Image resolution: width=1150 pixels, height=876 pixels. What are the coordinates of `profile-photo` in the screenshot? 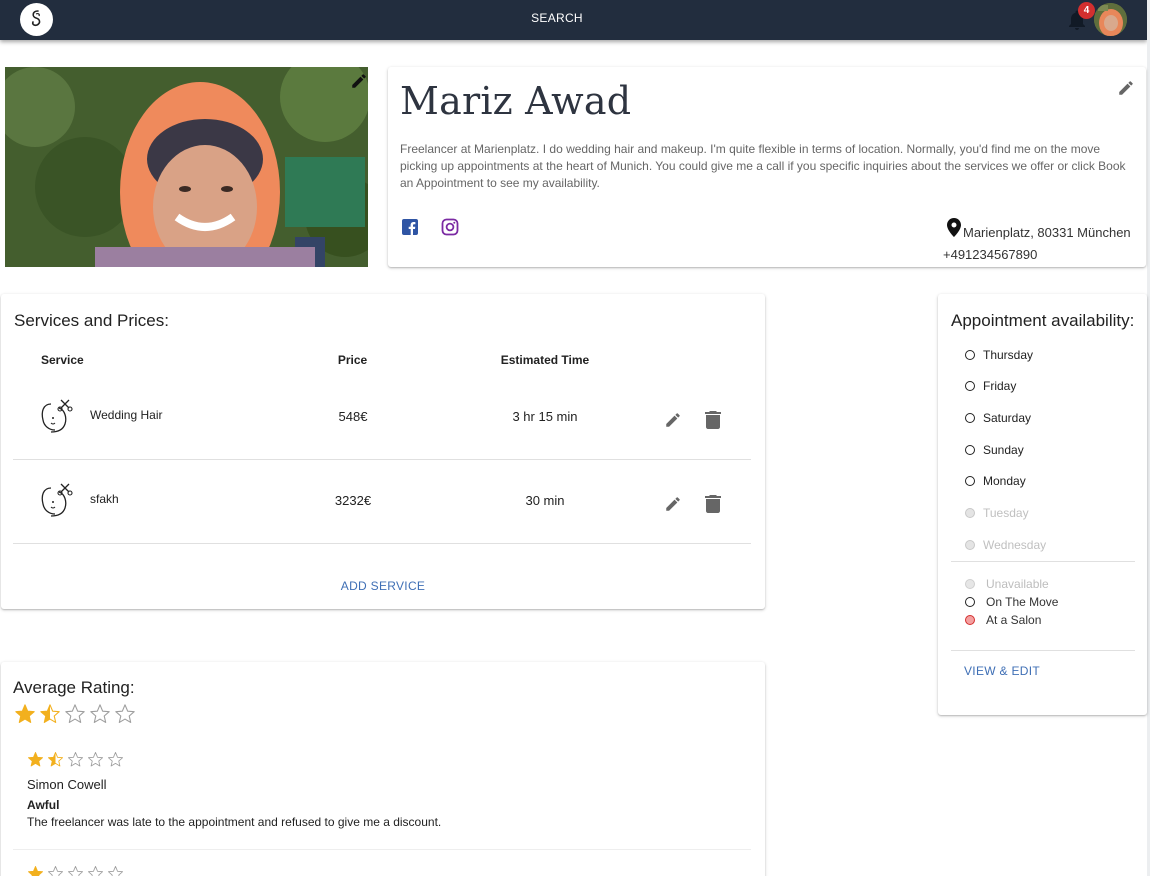 It's located at (186, 167).